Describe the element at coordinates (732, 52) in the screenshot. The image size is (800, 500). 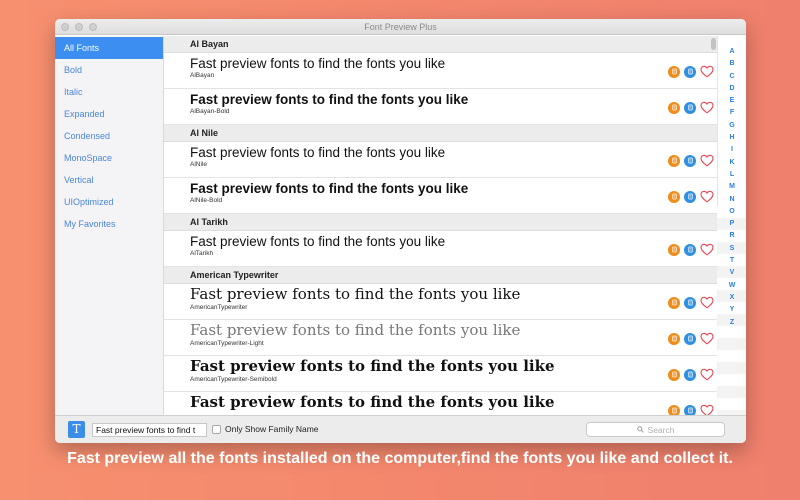
I see `alphabet-letter-a: A` at that location.